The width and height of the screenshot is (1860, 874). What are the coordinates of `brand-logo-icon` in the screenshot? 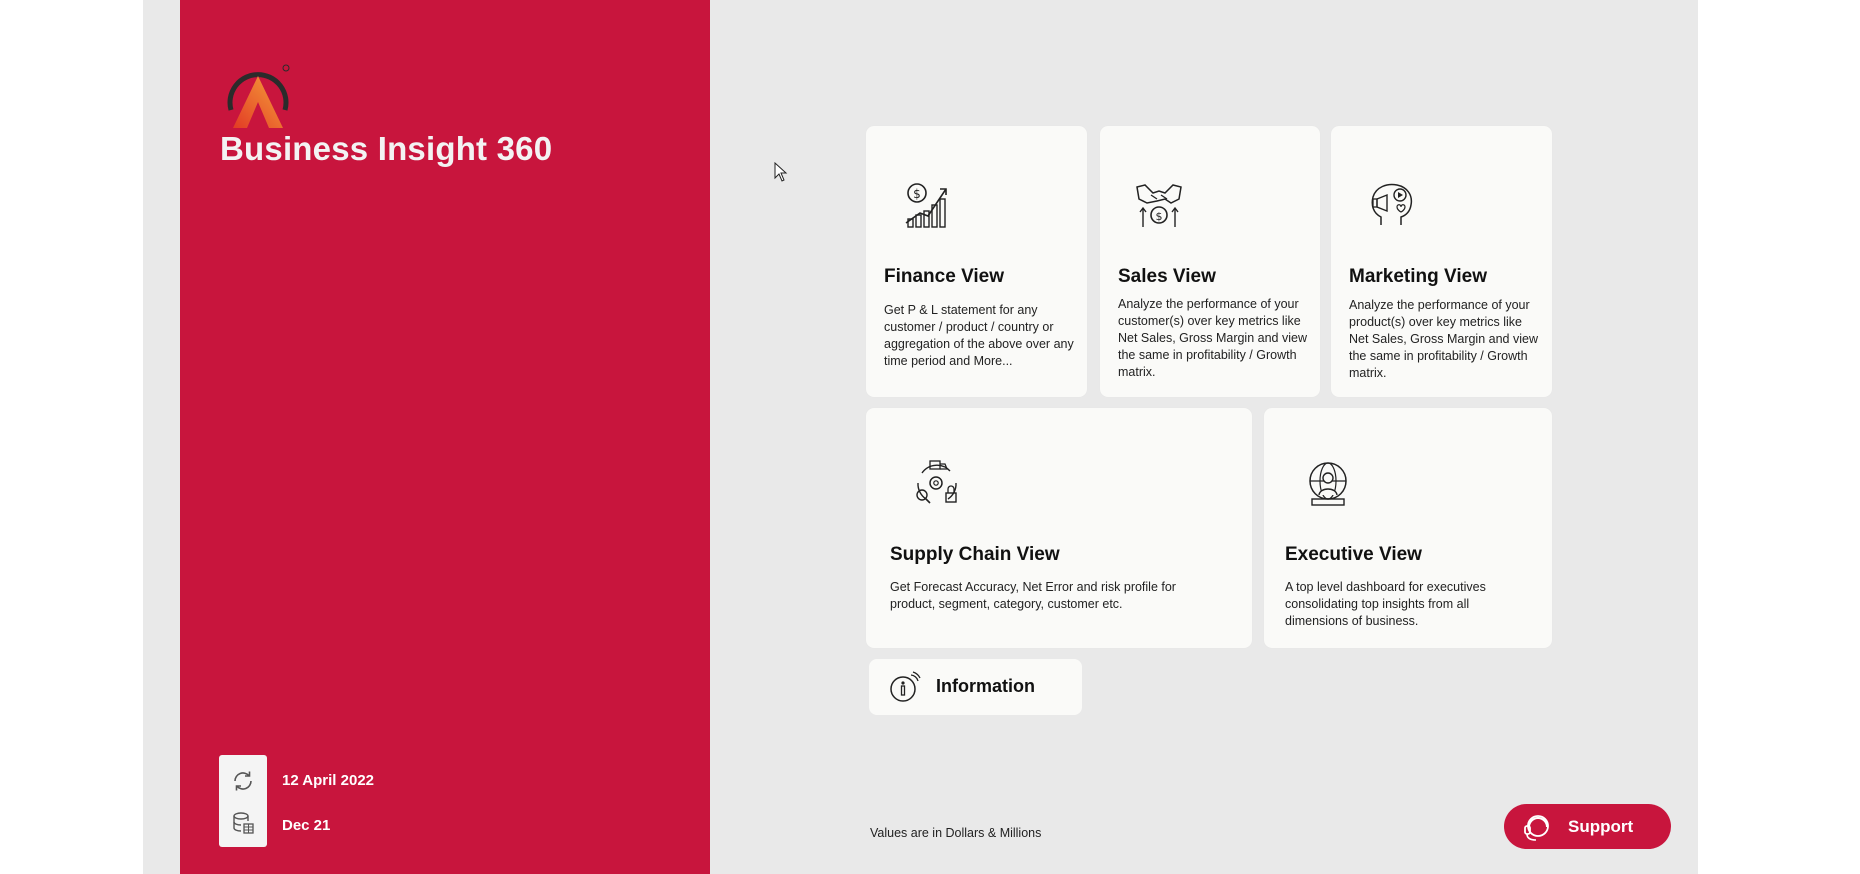 It's located at (258, 96).